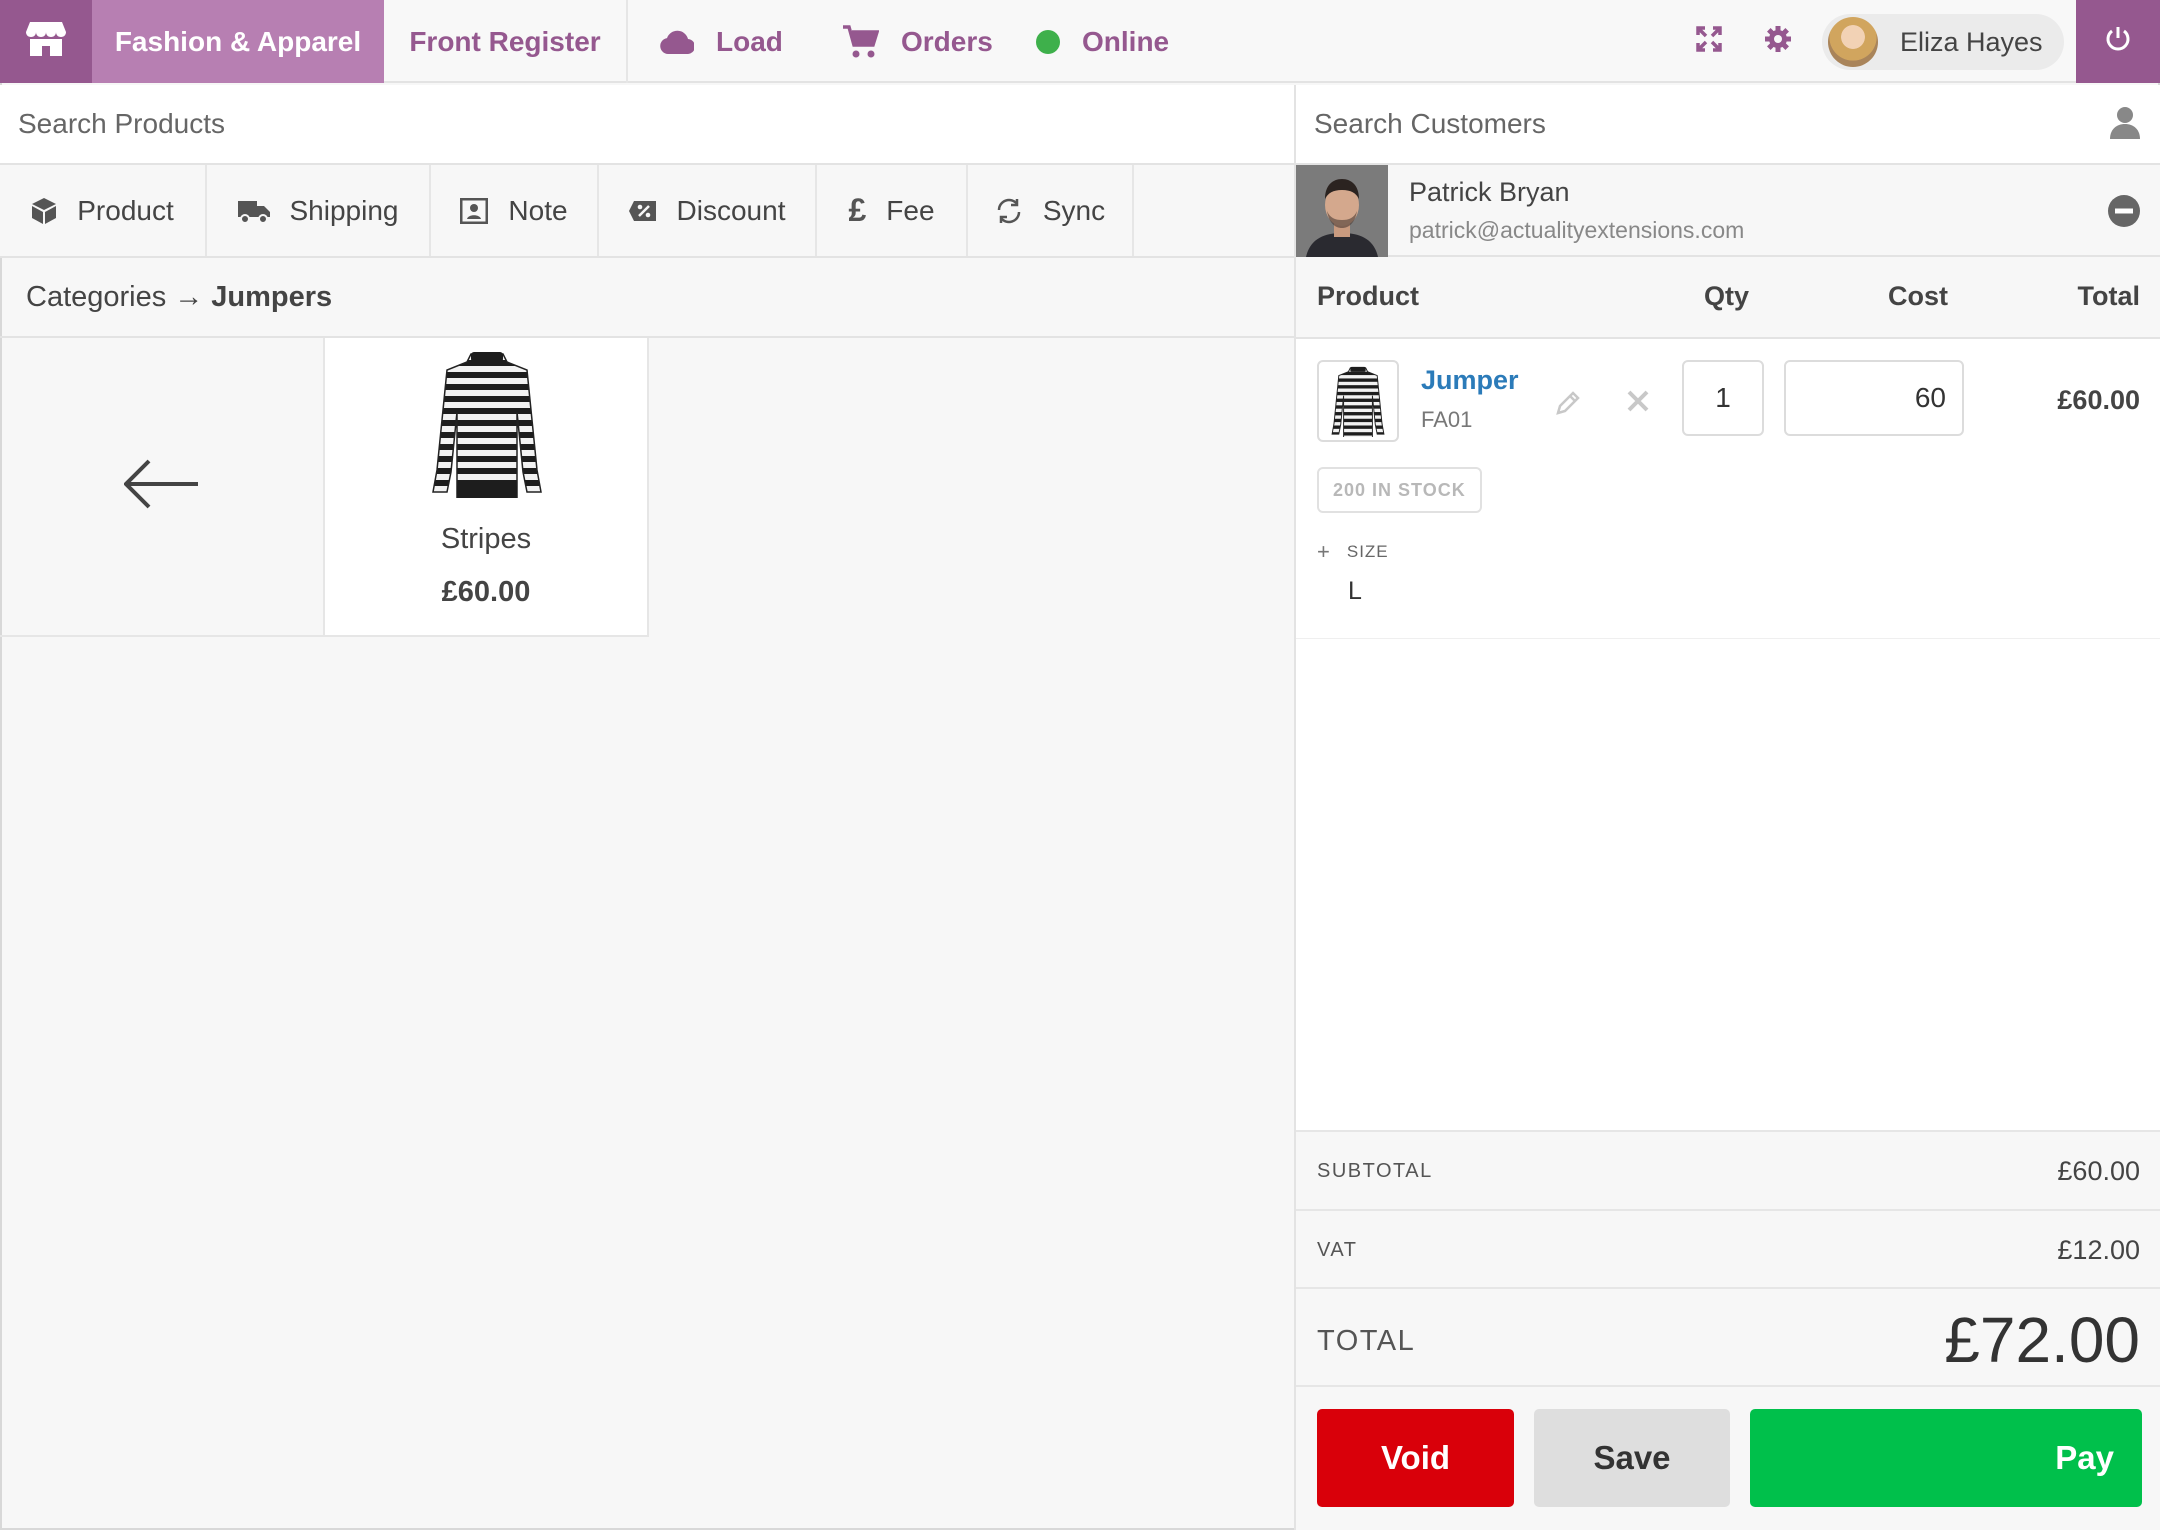 The height and width of the screenshot is (1530, 2160). I want to click on action-label-shipping: Shipping, so click(344, 210).